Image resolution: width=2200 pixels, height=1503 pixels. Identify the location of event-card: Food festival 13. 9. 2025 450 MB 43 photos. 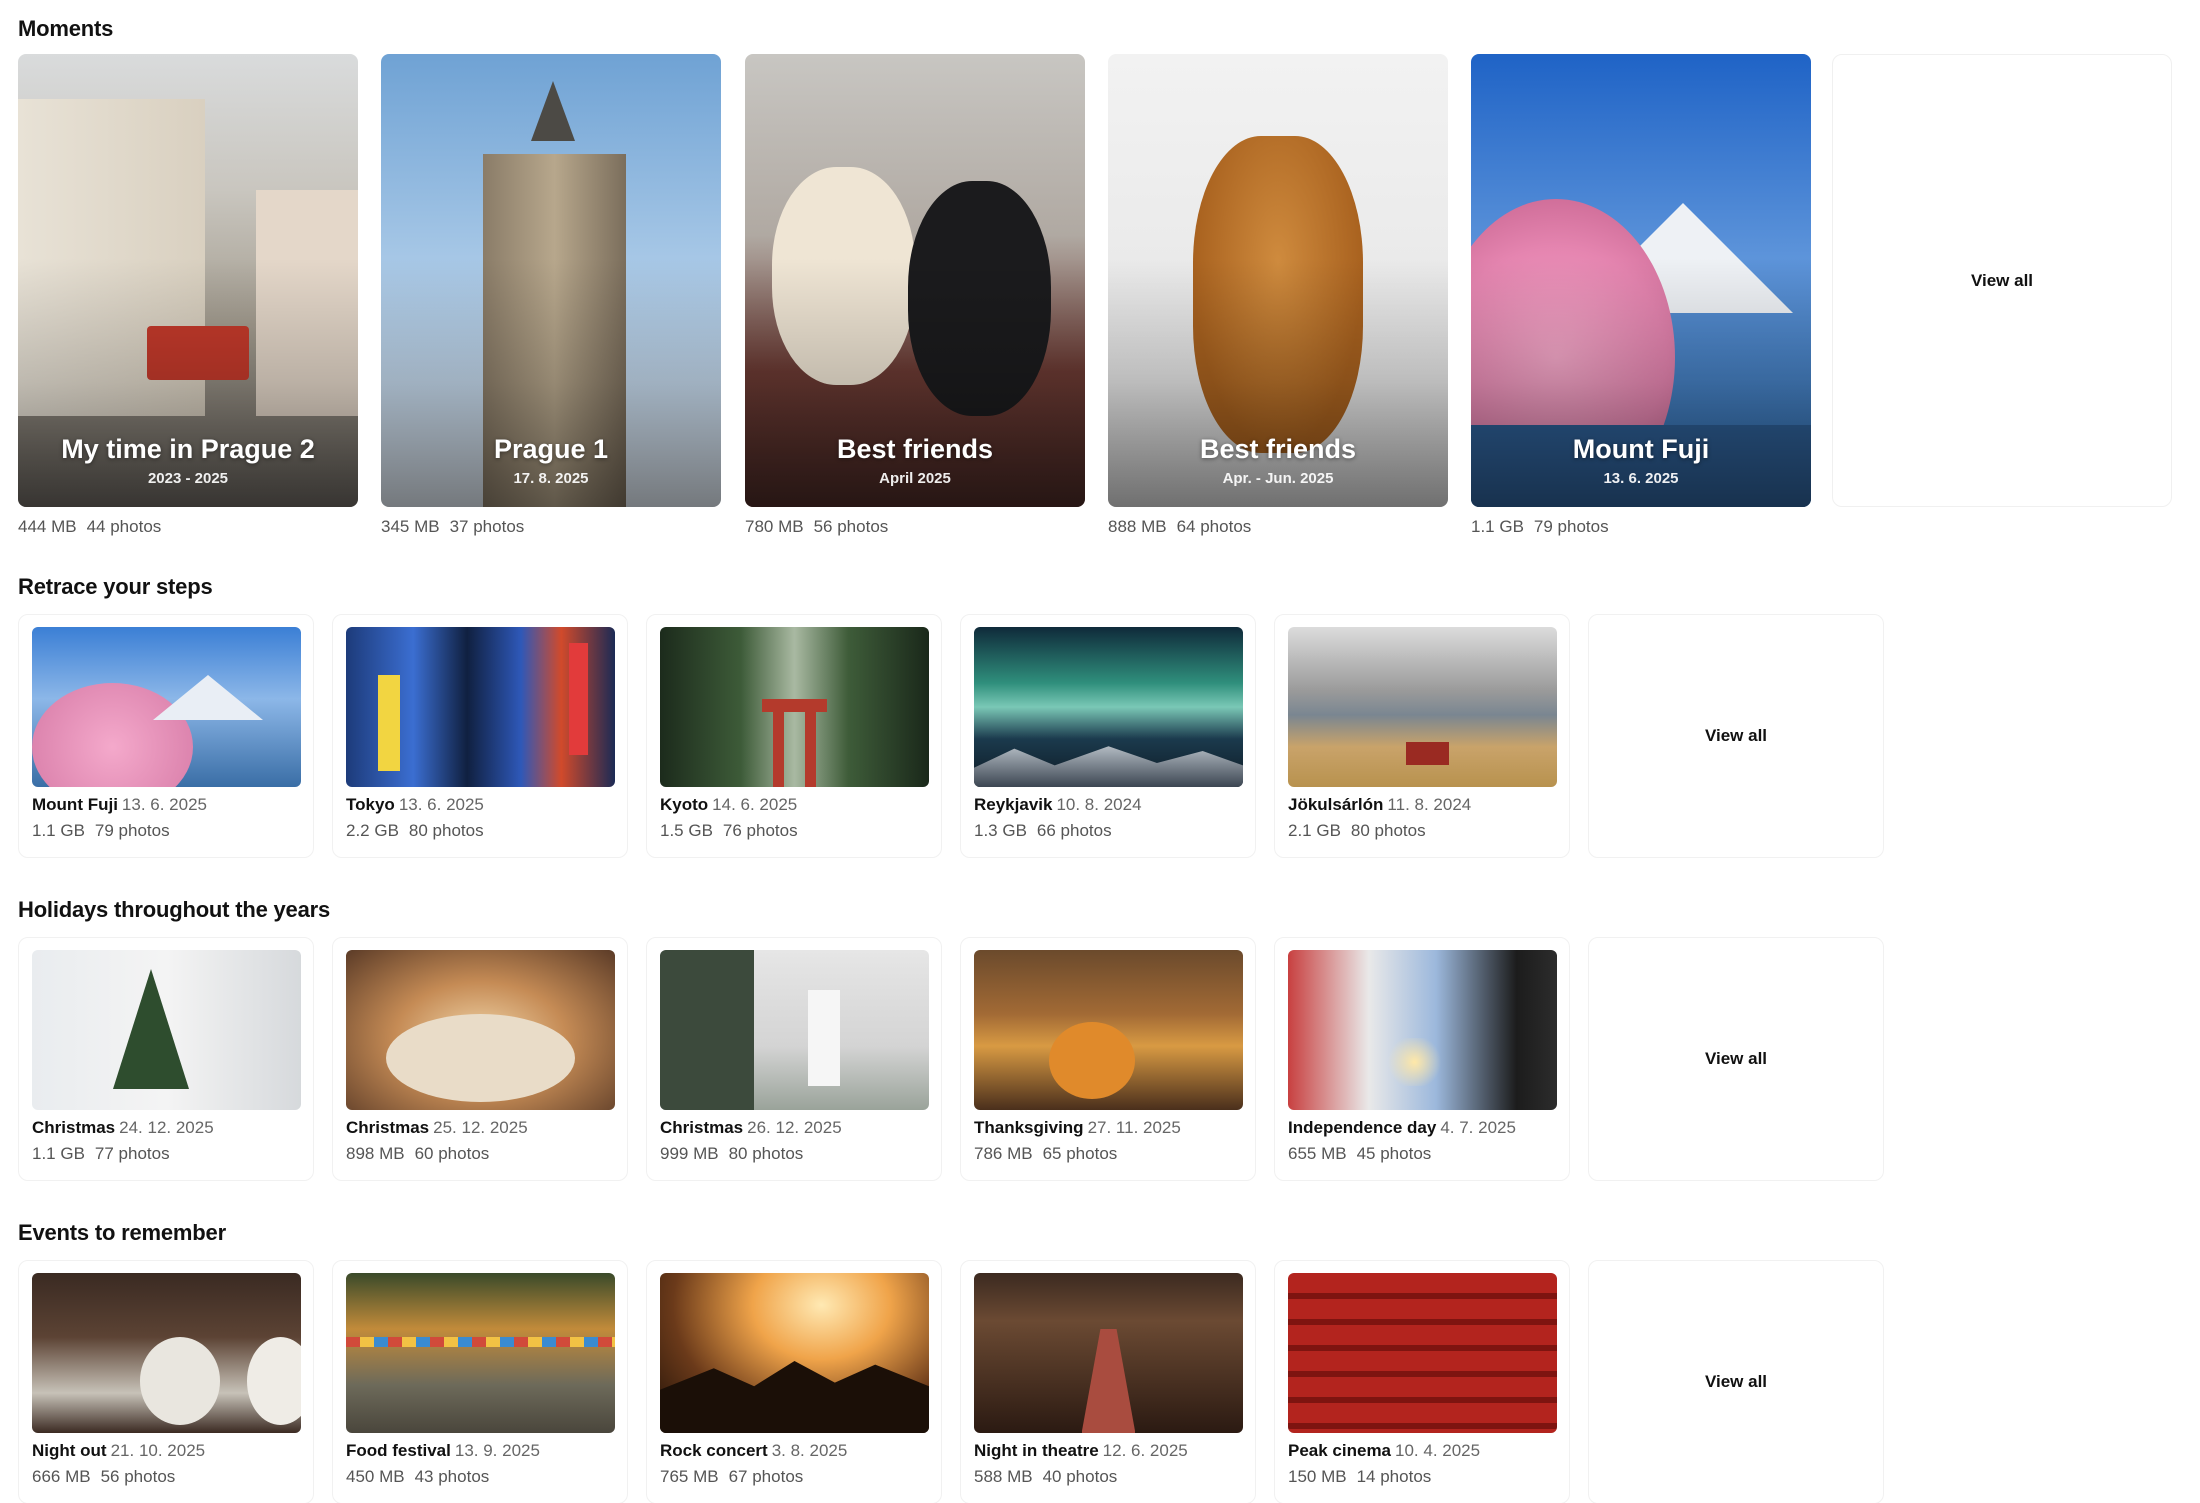
(480, 1381).